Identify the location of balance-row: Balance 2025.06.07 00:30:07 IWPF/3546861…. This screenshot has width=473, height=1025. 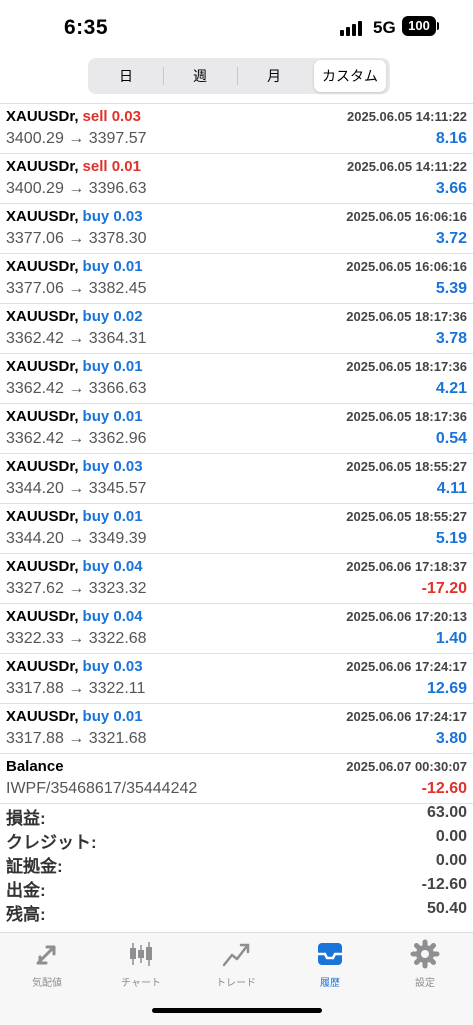
(236, 779).